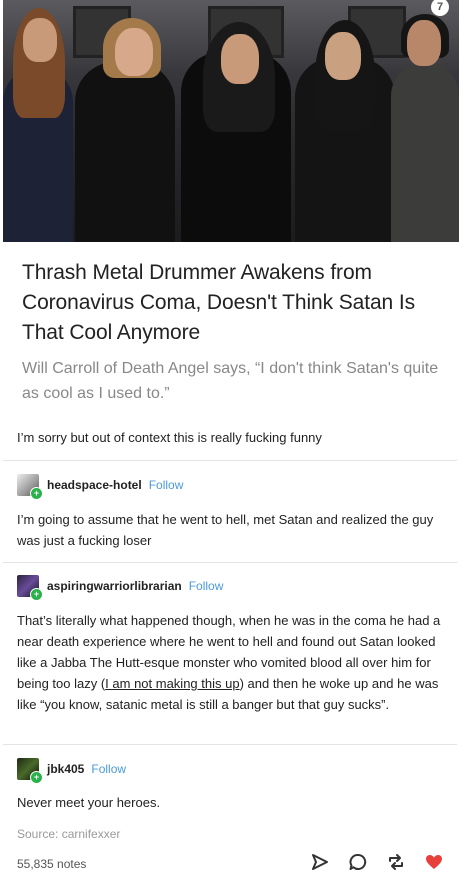  I want to click on notes-count: 55,835 notes, so click(51, 864).